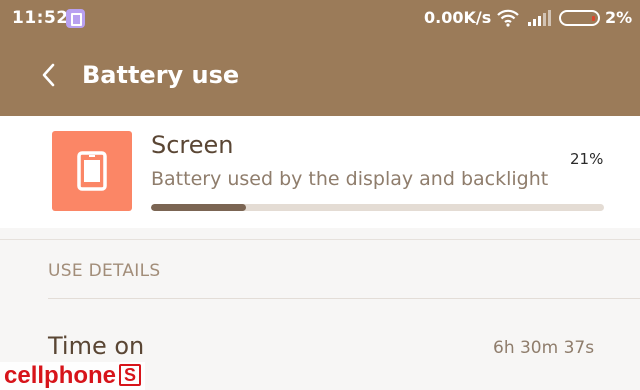 The width and height of the screenshot is (640, 390). What do you see at coordinates (104, 271) in the screenshot?
I see `section-header: USE DETAILS` at bounding box center [104, 271].